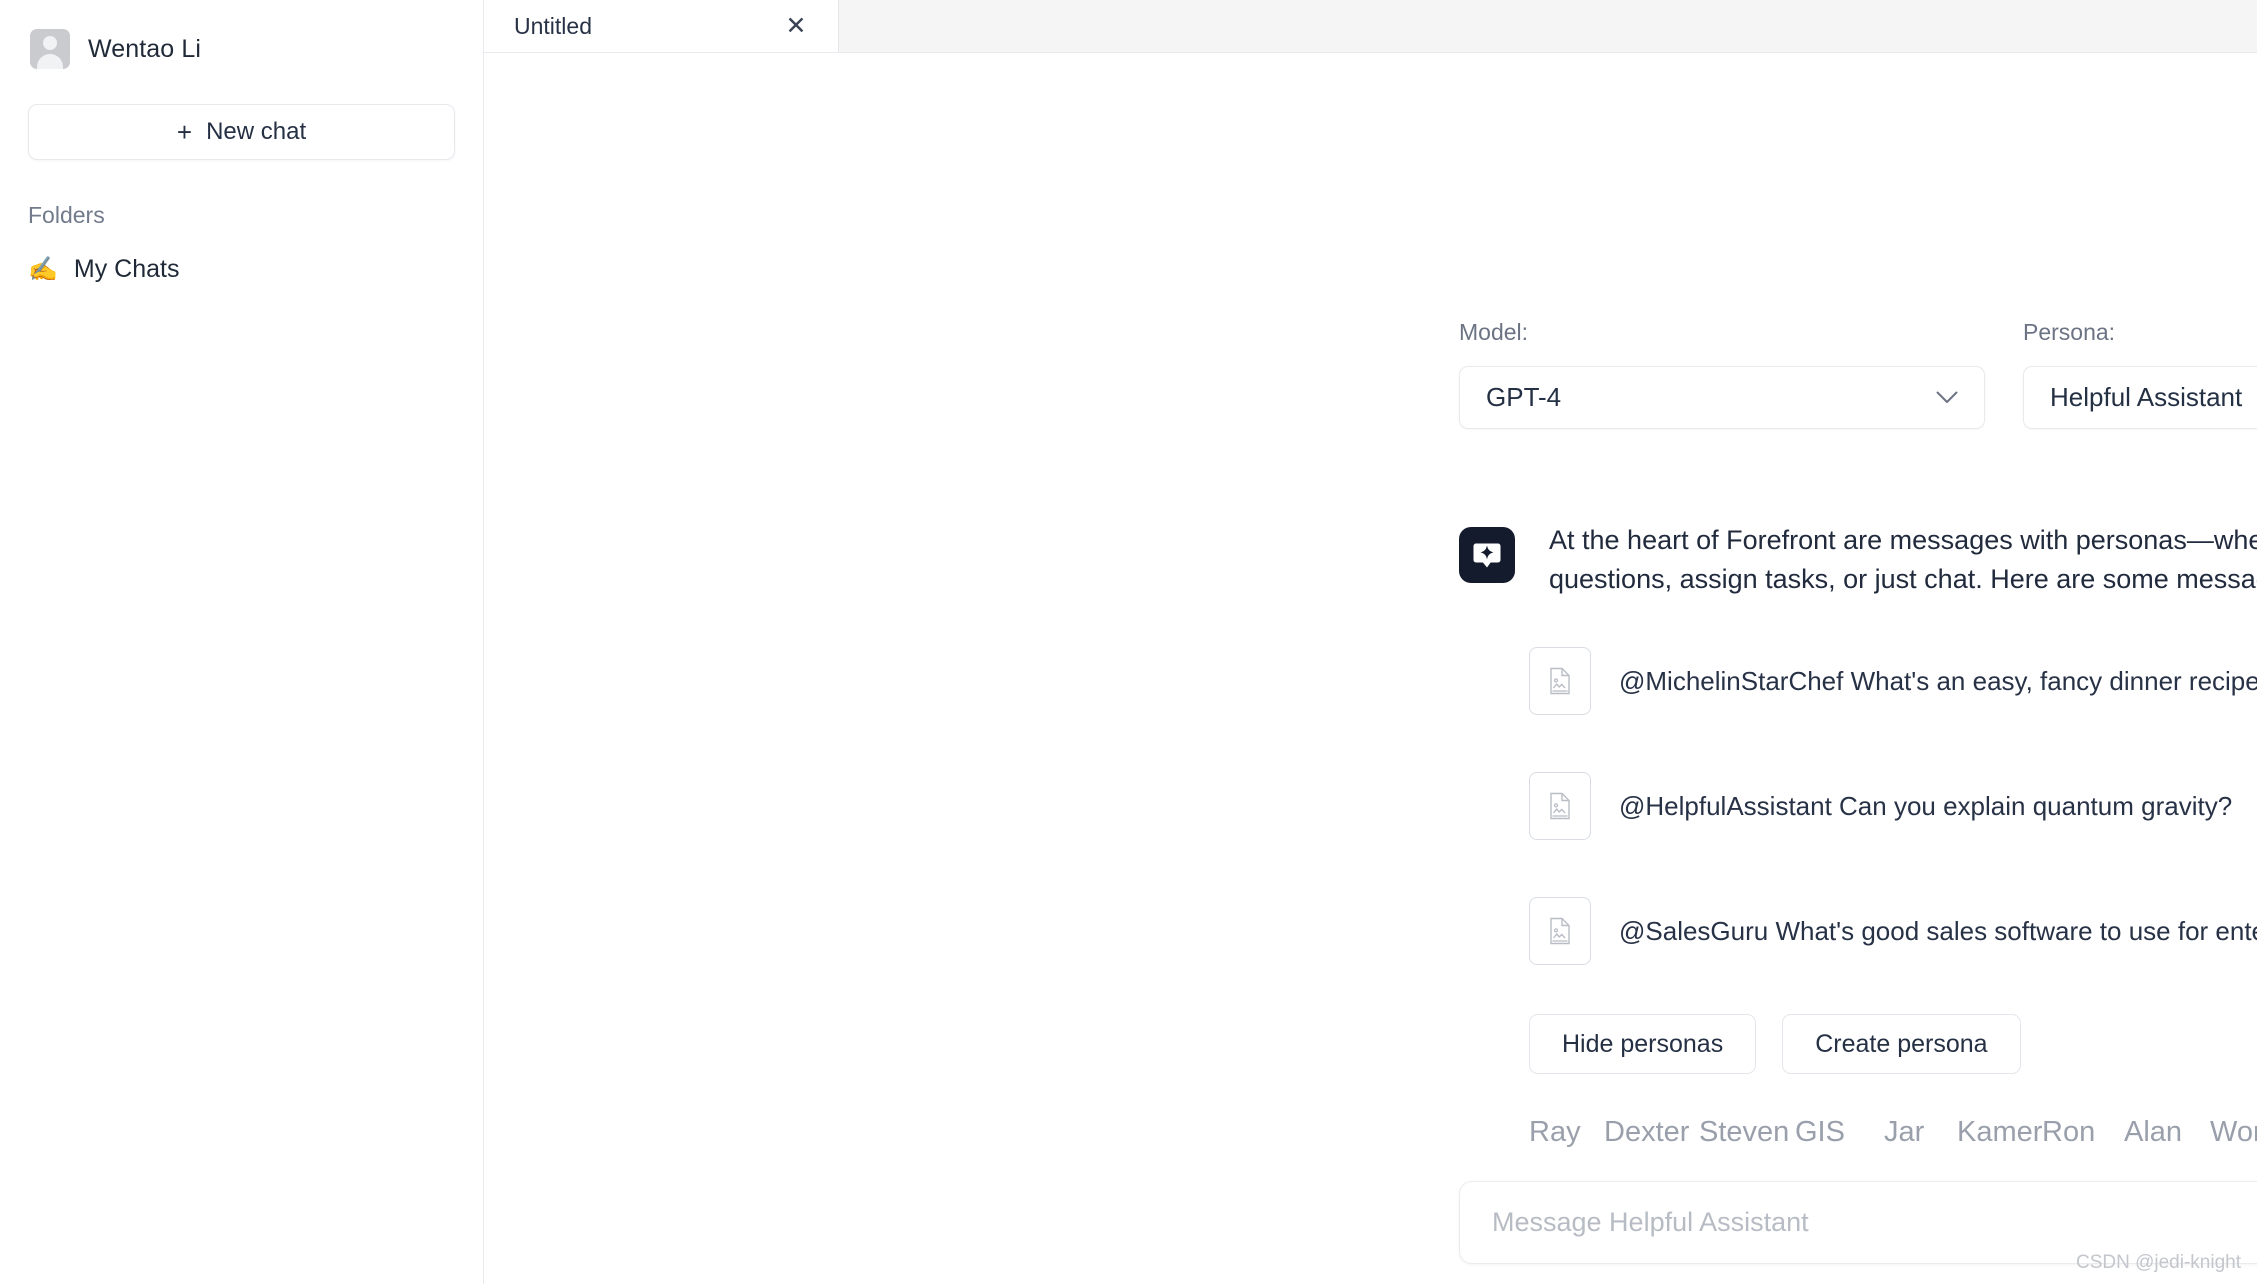  Describe the element at coordinates (1904, 1132) in the screenshot. I see `persona-chip-jar: Jar` at that location.